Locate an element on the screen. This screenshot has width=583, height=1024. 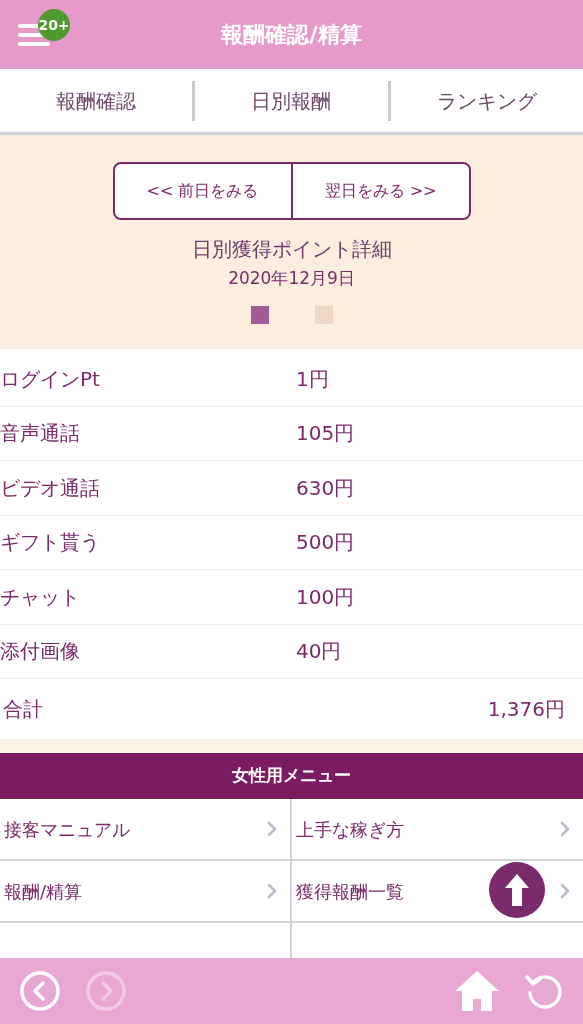
previous-day-button: << 前日をみる is located at coordinates (203, 191).